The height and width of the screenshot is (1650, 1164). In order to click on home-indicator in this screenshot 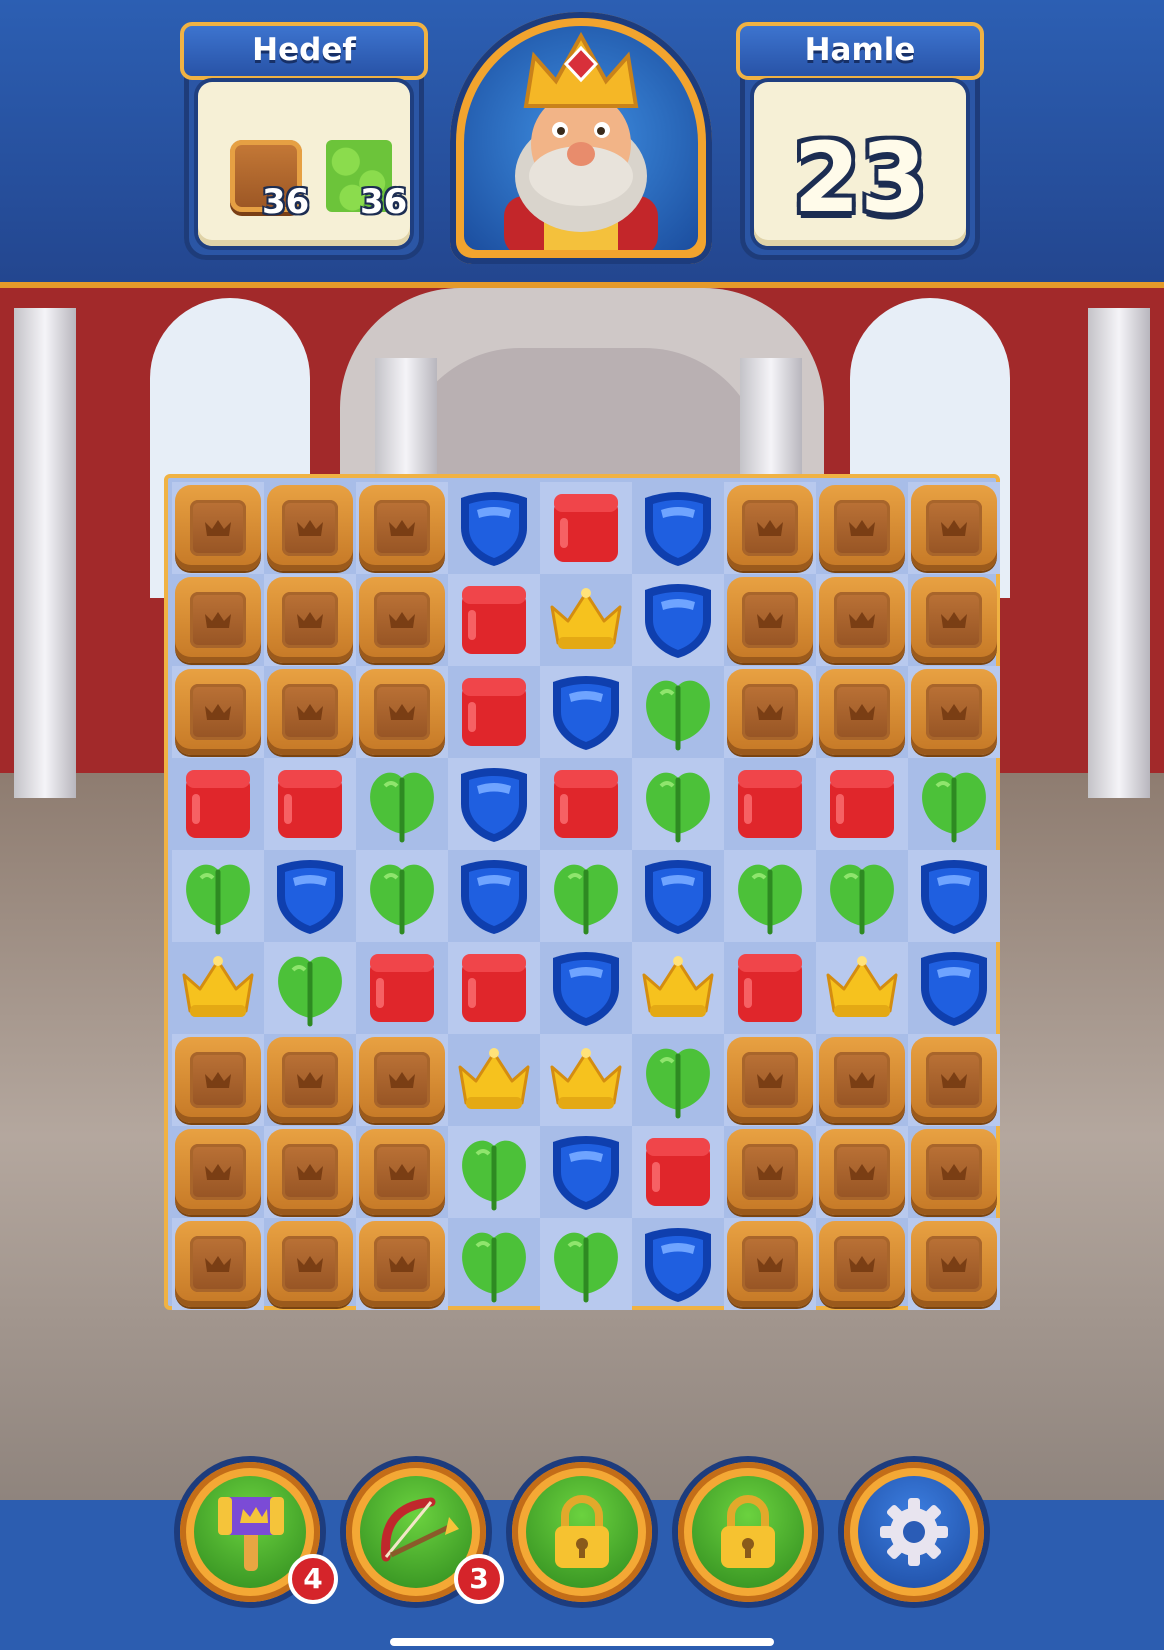, I will do `click(582, 1642)`.